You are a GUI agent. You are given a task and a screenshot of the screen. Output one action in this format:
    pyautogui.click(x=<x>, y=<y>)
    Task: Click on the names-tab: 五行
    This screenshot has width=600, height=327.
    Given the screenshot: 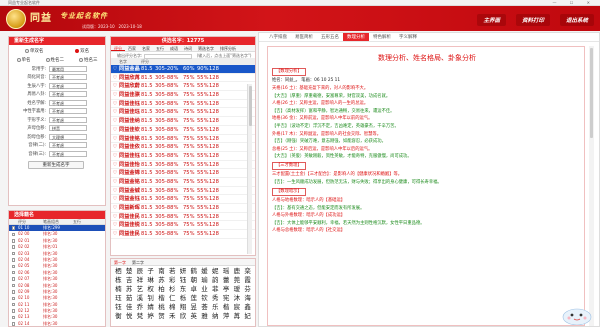 What is the action you would take?
    pyautogui.click(x=160, y=48)
    